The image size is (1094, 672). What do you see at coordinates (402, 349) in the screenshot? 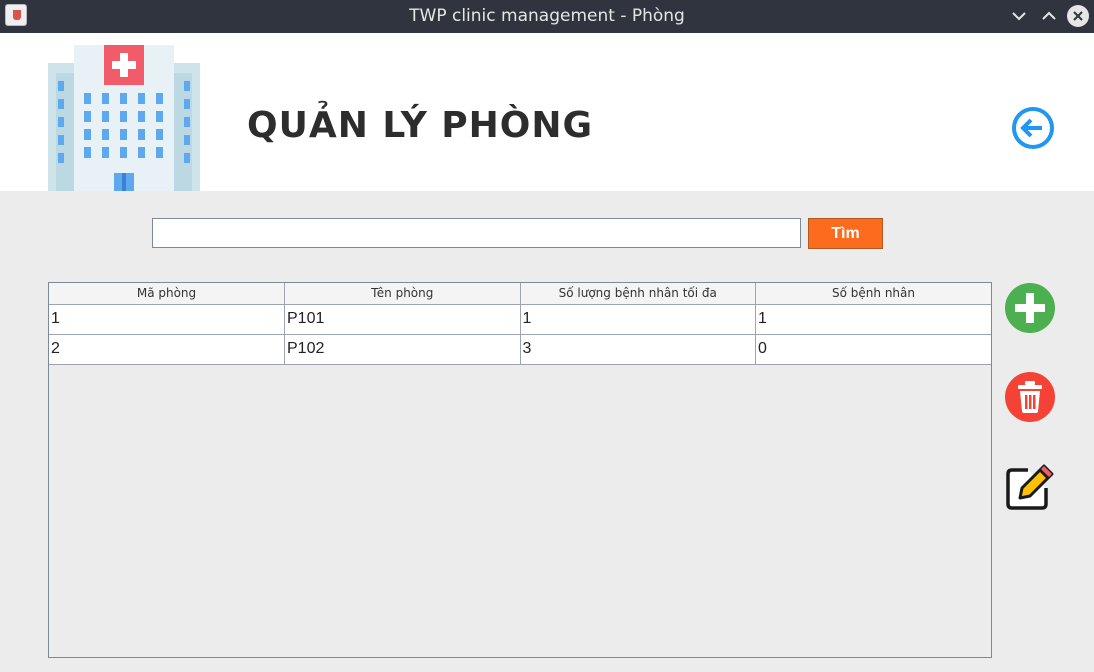
I see `table-cell: P102` at bounding box center [402, 349].